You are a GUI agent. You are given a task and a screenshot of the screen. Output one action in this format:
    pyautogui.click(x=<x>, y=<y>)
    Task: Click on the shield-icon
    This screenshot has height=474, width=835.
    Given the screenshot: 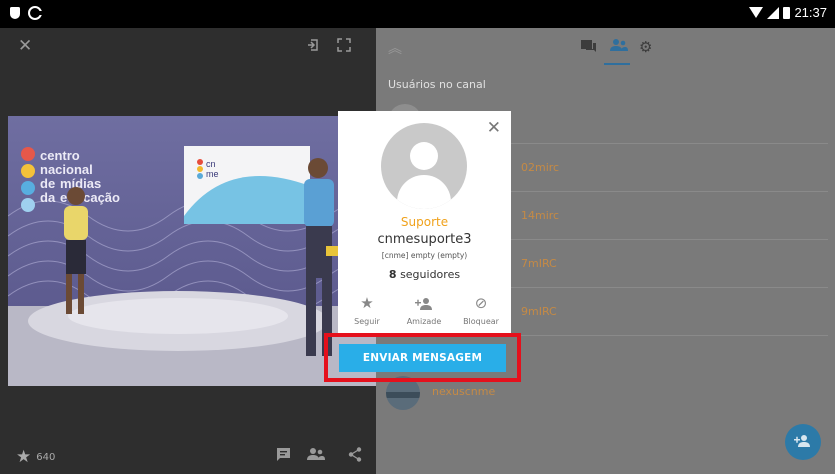 What is the action you would take?
    pyautogui.click(x=15, y=13)
    